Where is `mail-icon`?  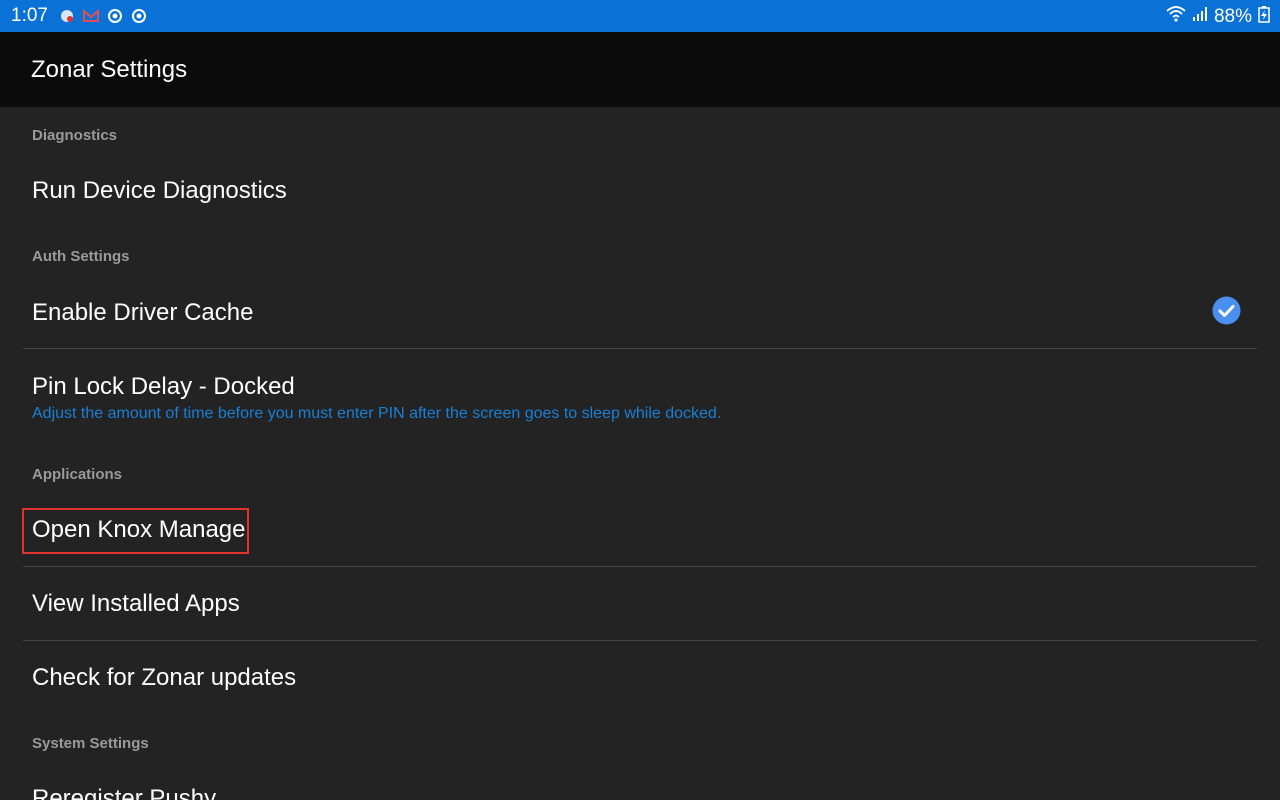
mail-icon is located at coordinates (91, 16).